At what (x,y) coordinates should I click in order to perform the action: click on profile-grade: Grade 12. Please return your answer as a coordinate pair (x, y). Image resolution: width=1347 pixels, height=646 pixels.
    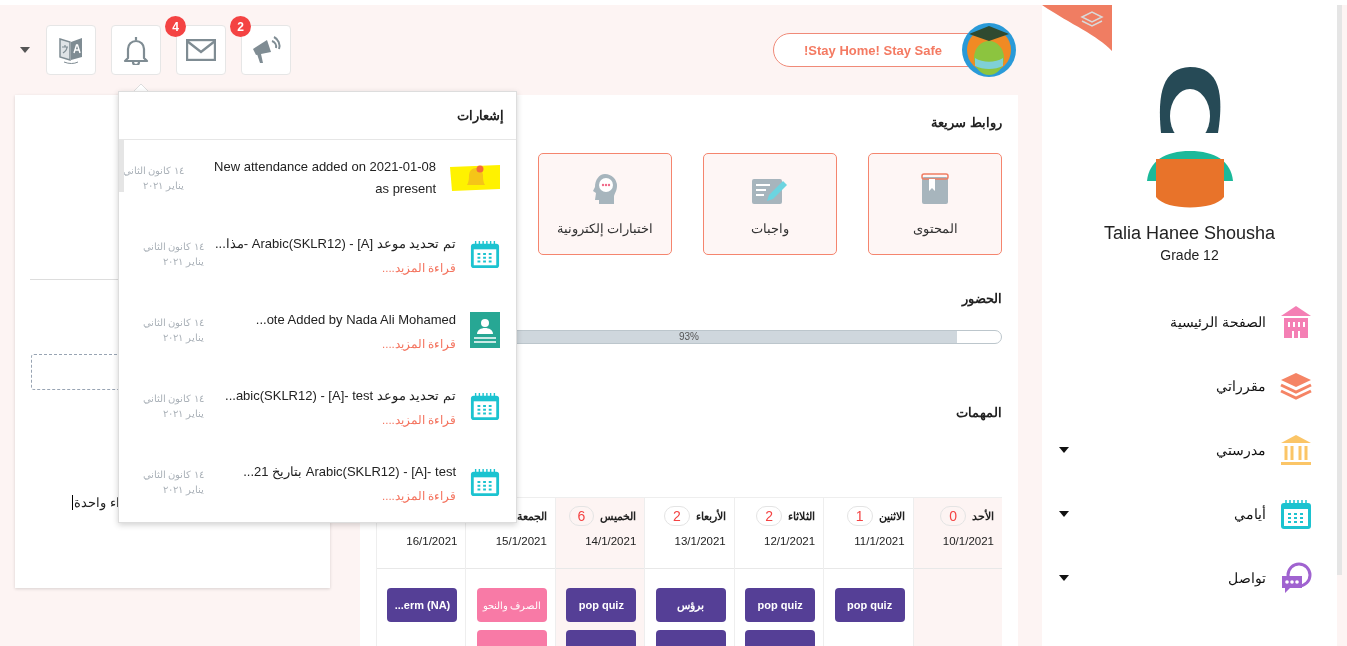
    Looking at the image, I should click on (1189, 255).